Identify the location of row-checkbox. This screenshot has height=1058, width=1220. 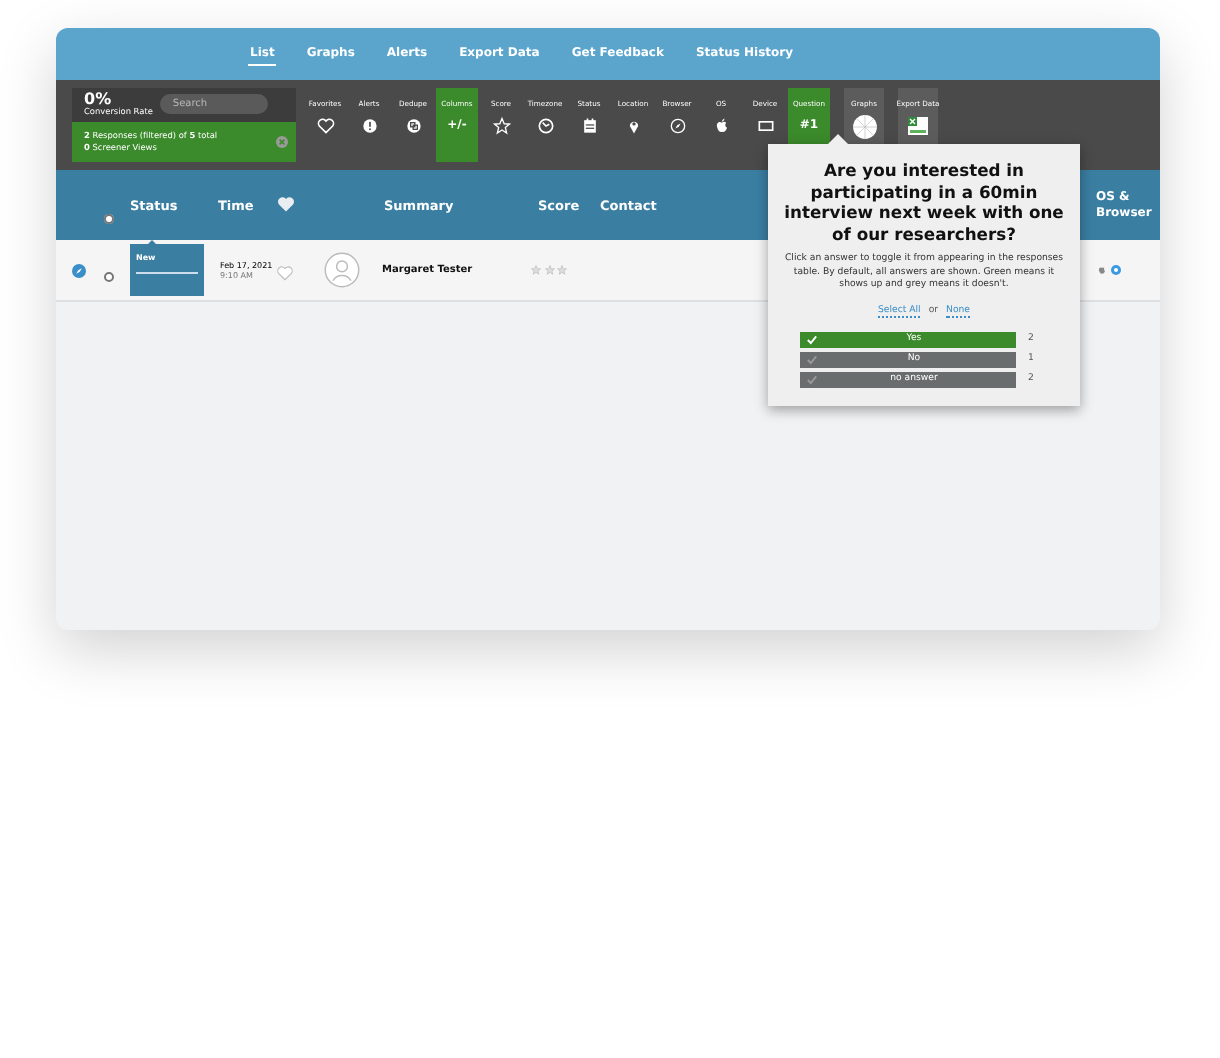
(109, 276).